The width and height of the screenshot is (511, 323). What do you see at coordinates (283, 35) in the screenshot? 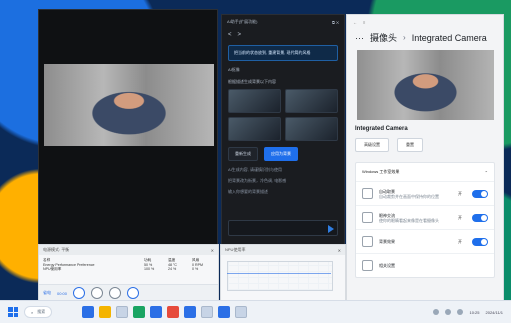
I see `ai-panel-nav: < >` at bounding box center [283, 35].